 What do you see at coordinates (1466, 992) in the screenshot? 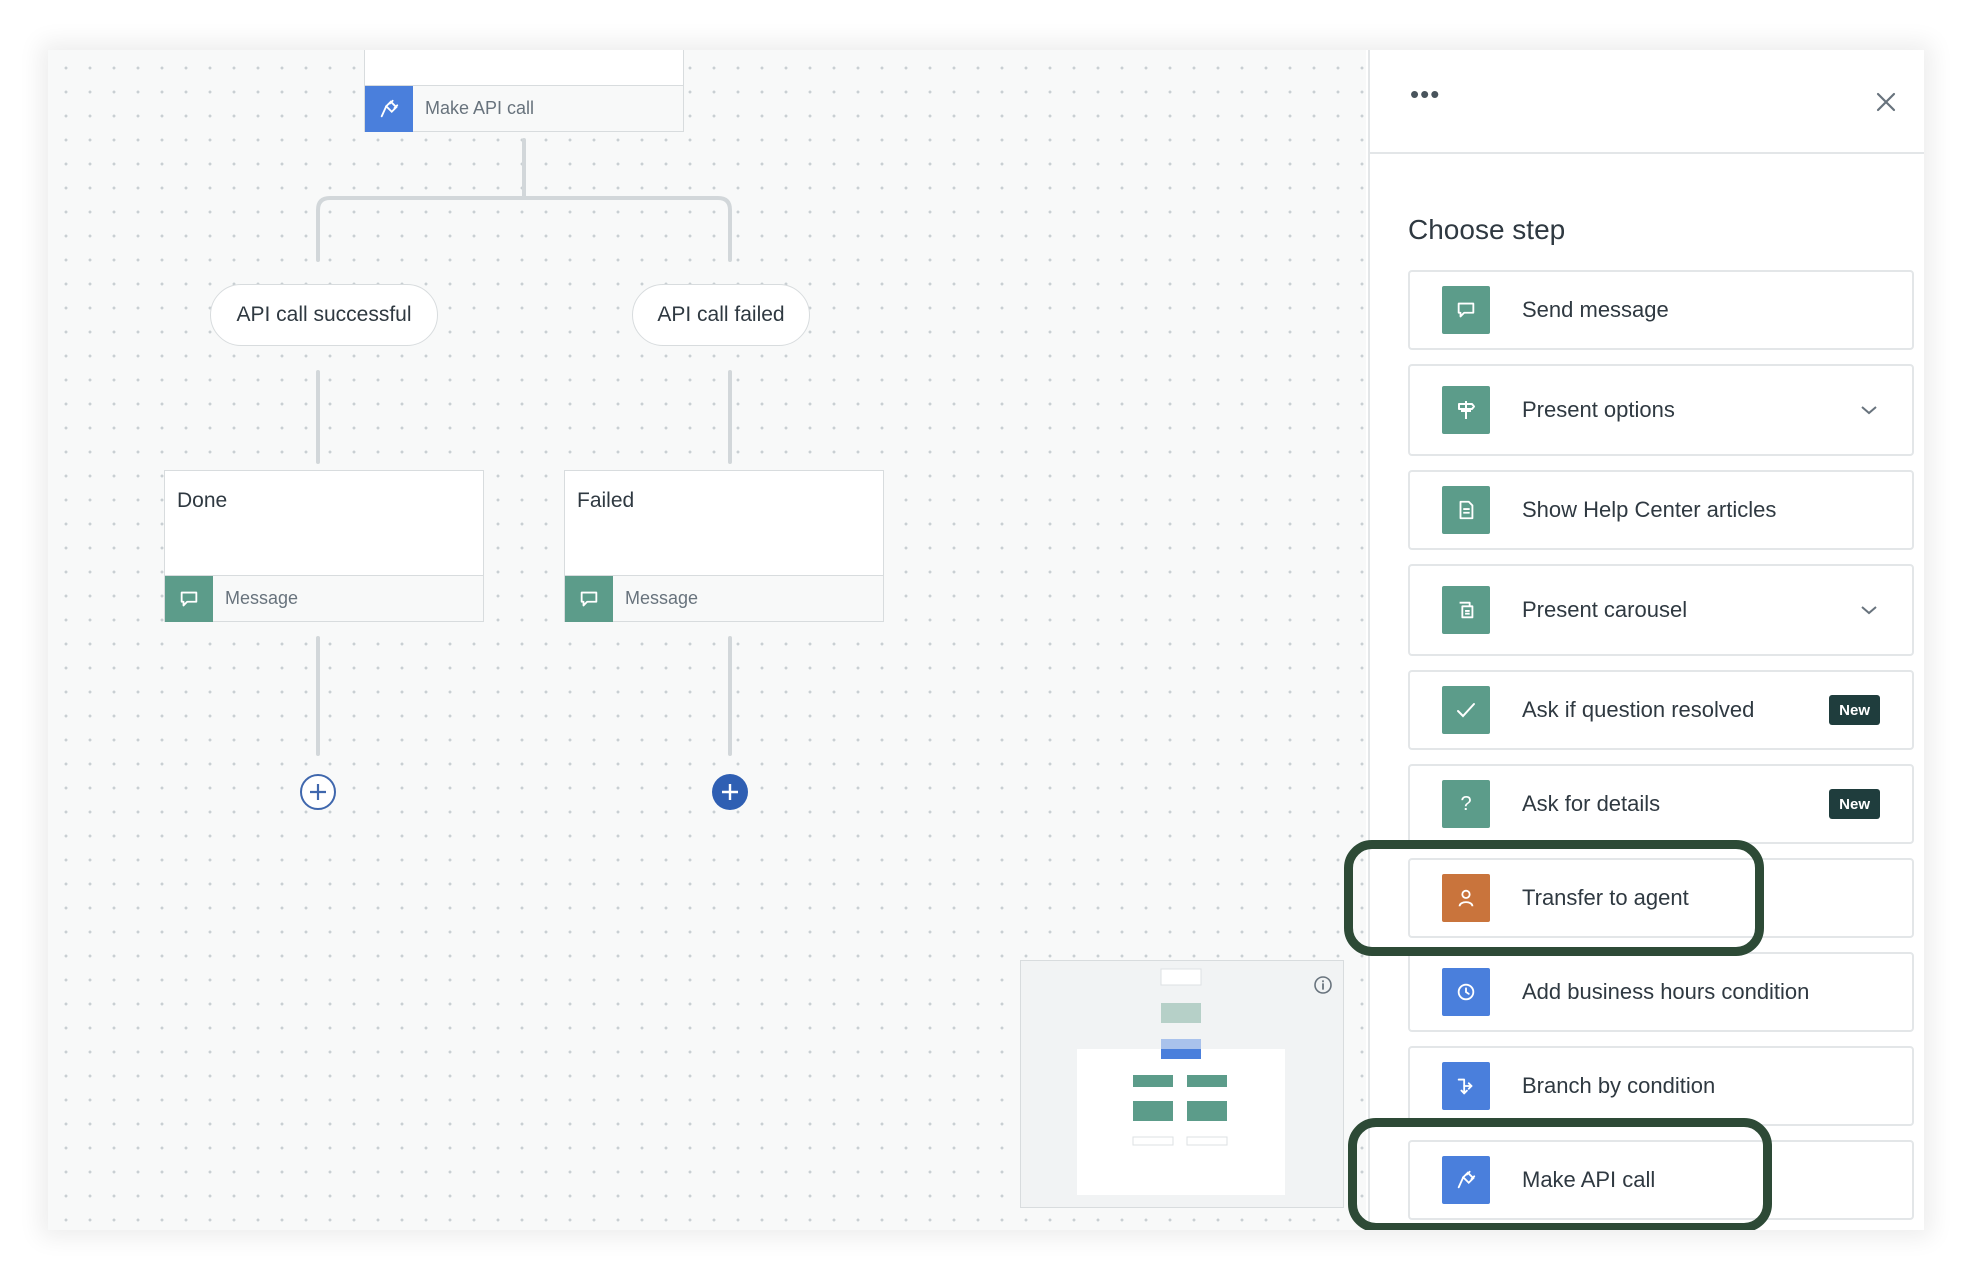
I see `clock-icon` at bounding box center [1466, 992].